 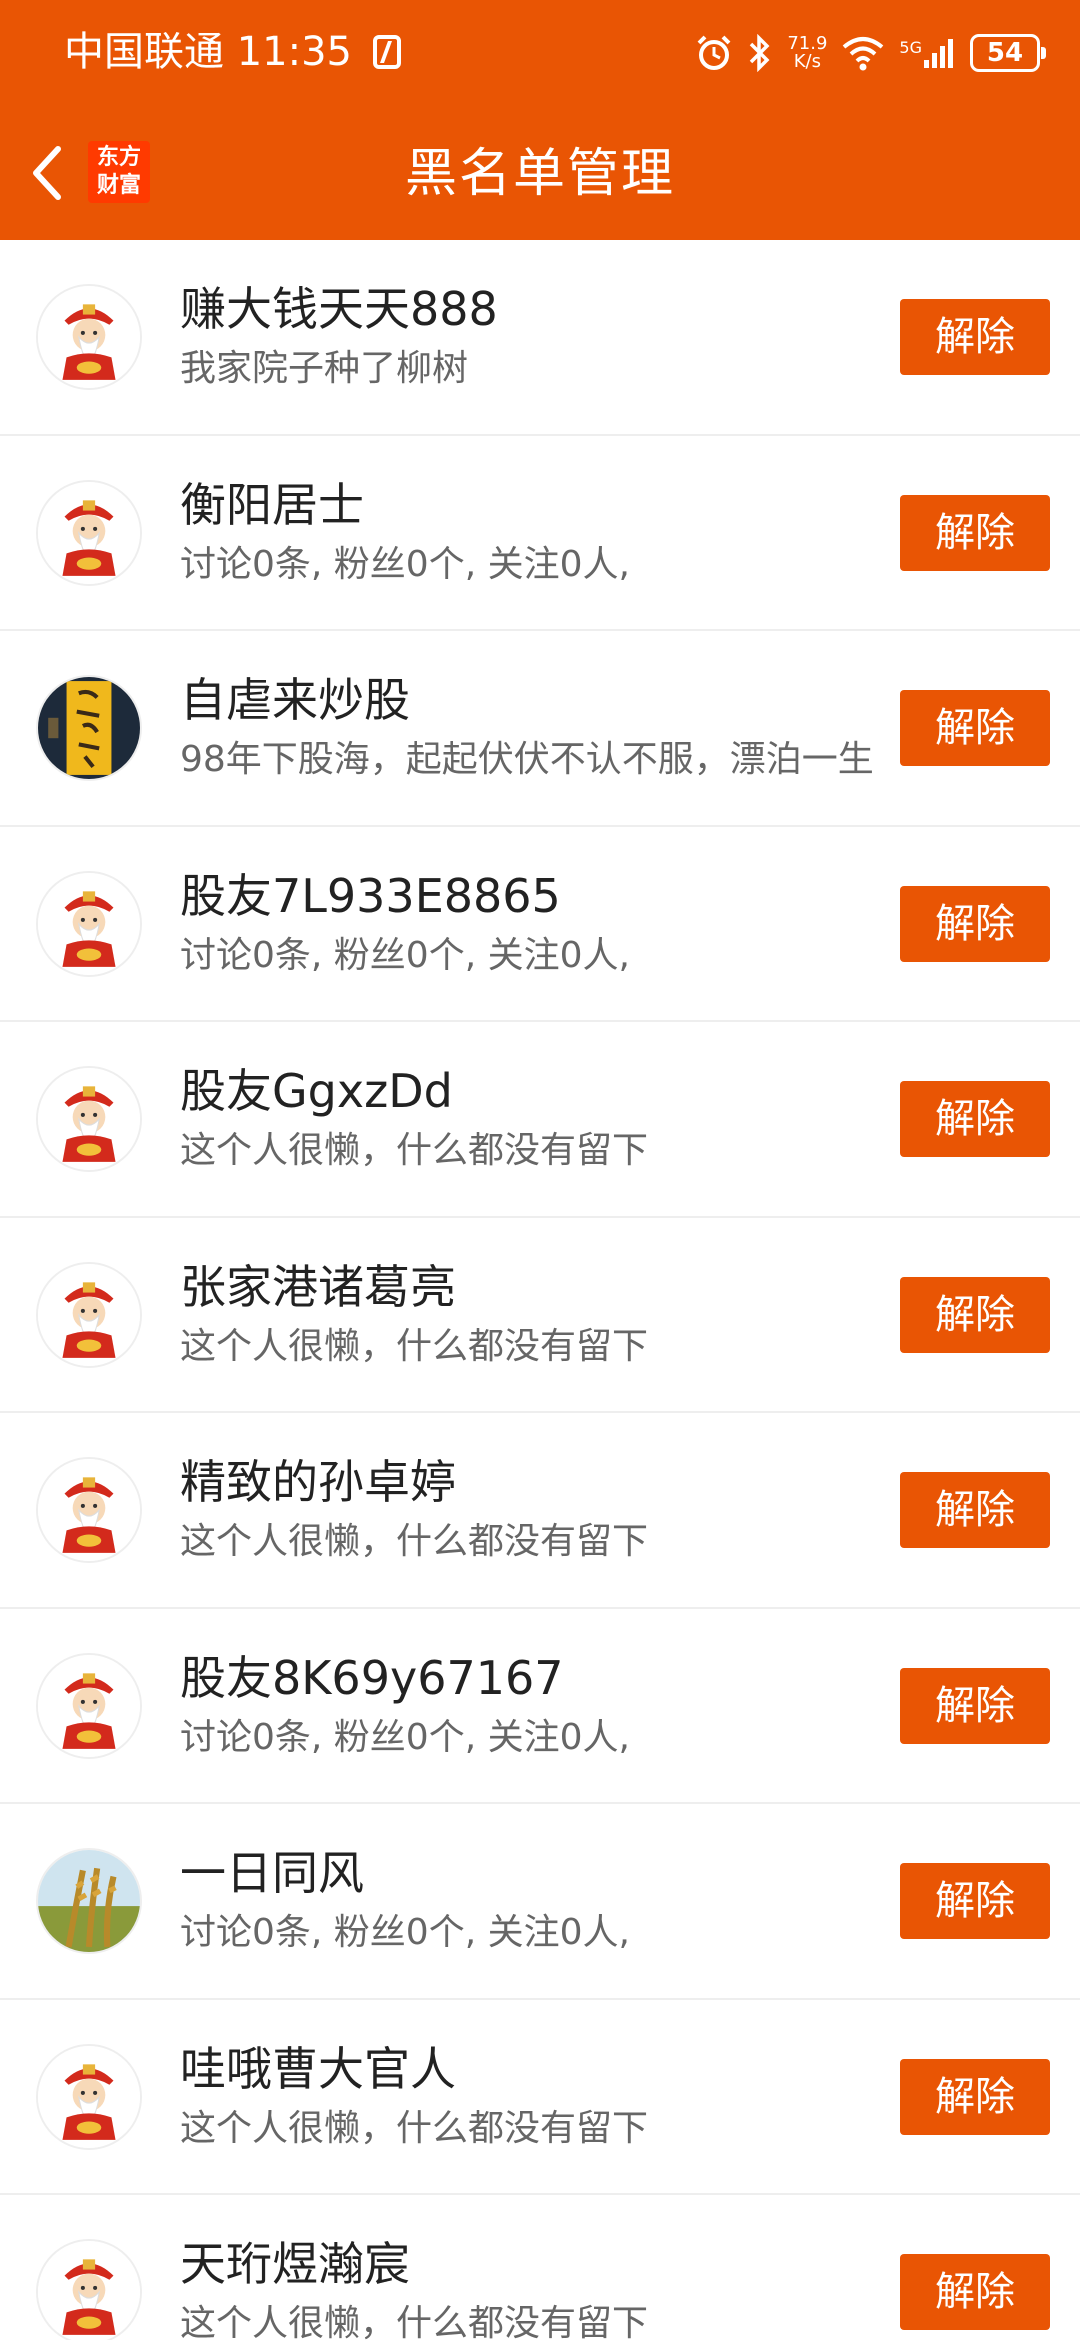 What do you see at coordinates (540, 1315) in the screenshot?
I see `blacklist-row: 张家港诸葛亮 这个人很懒，什么都没有留下 解除` at bounding box center [540, 1315].